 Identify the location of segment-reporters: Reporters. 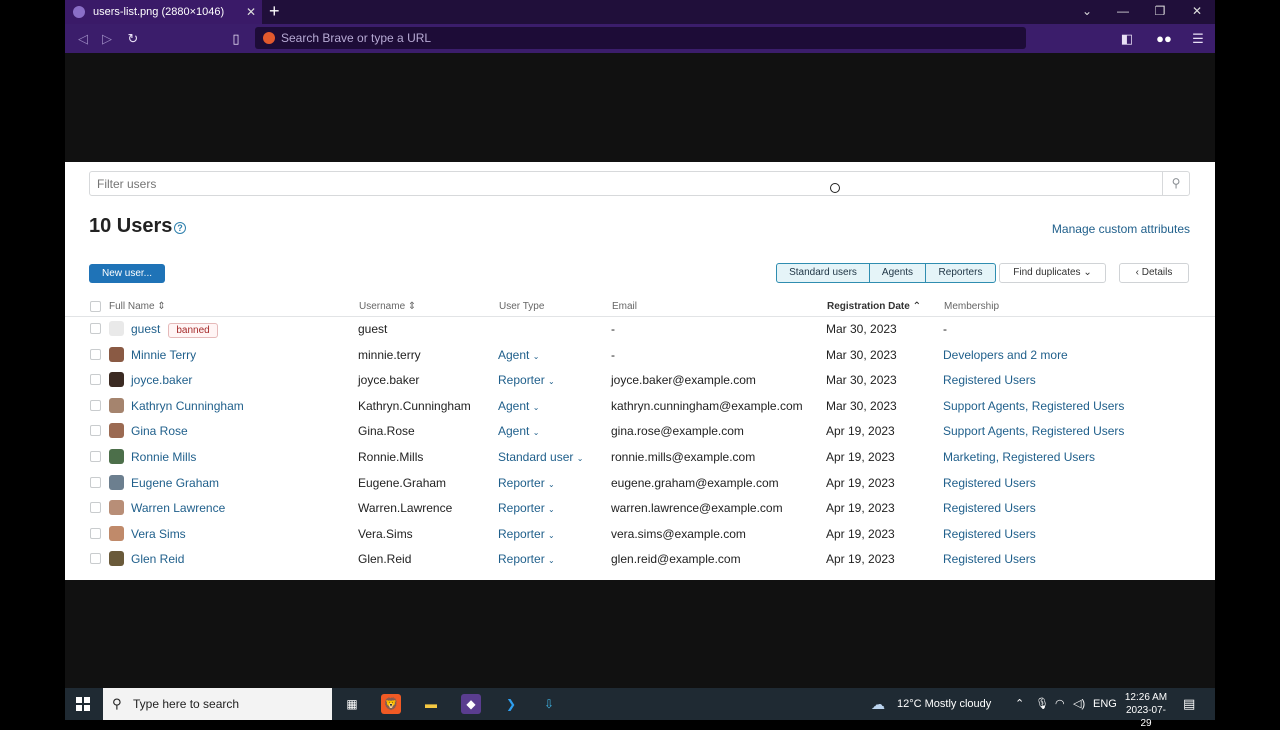
(960, 273).